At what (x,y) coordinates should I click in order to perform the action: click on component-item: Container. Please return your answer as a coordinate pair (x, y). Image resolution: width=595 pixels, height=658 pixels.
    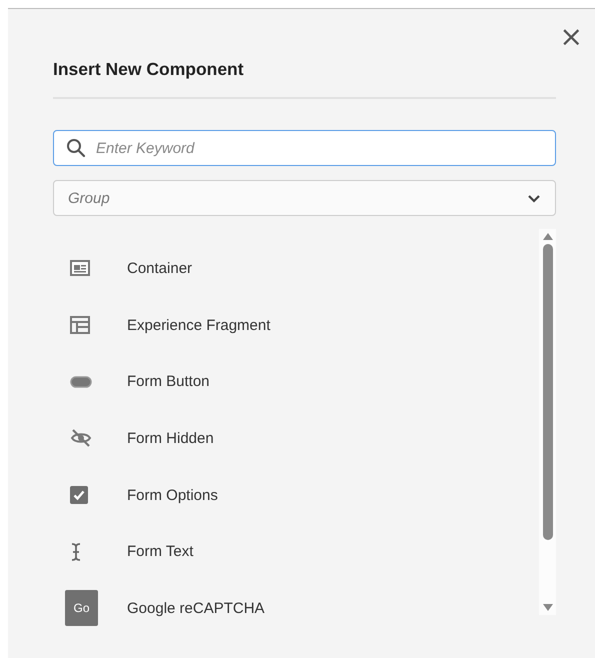
    Looking at the image, I should click on (296, 268).